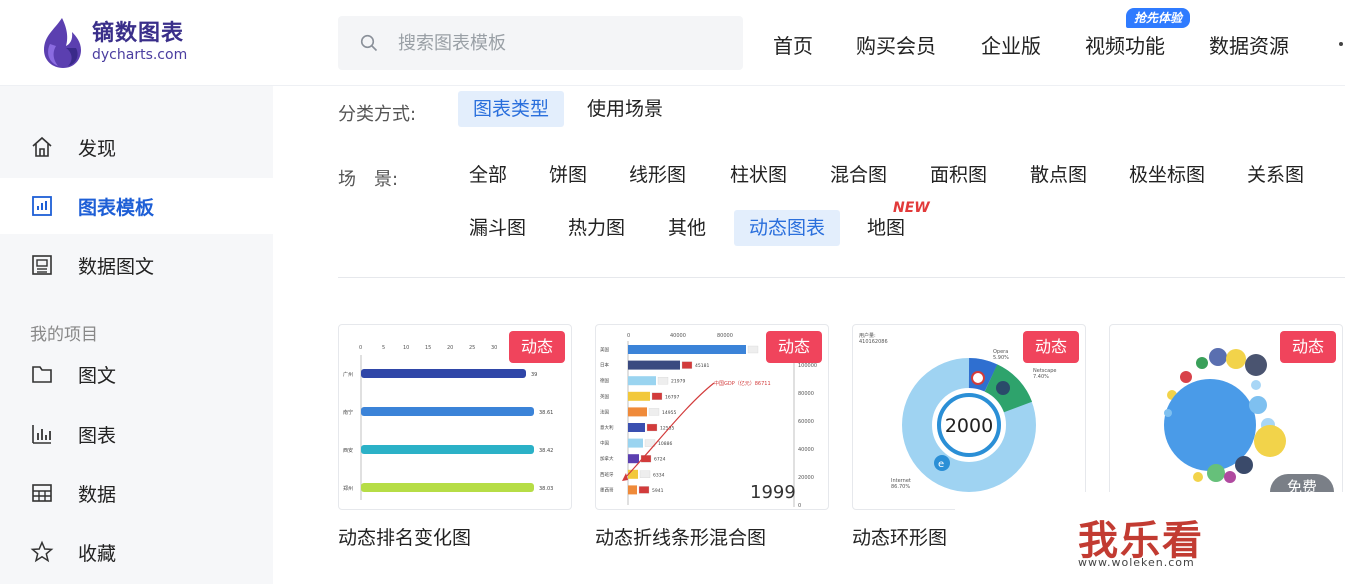  Describe the element at coordinates (534, 375) in the screenshot. I see `rank-row-value: 39` at that location.